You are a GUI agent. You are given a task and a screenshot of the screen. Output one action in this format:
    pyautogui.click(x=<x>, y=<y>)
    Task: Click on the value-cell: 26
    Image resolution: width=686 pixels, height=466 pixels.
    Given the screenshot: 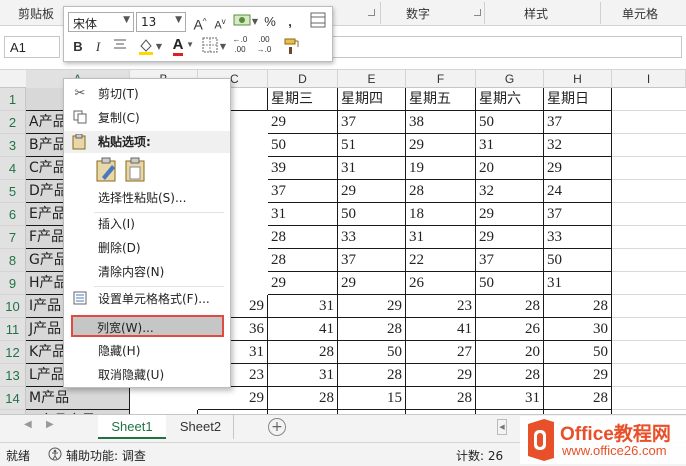 What is the action you would take?
    pyautogui.click(x=441, y=283)
    